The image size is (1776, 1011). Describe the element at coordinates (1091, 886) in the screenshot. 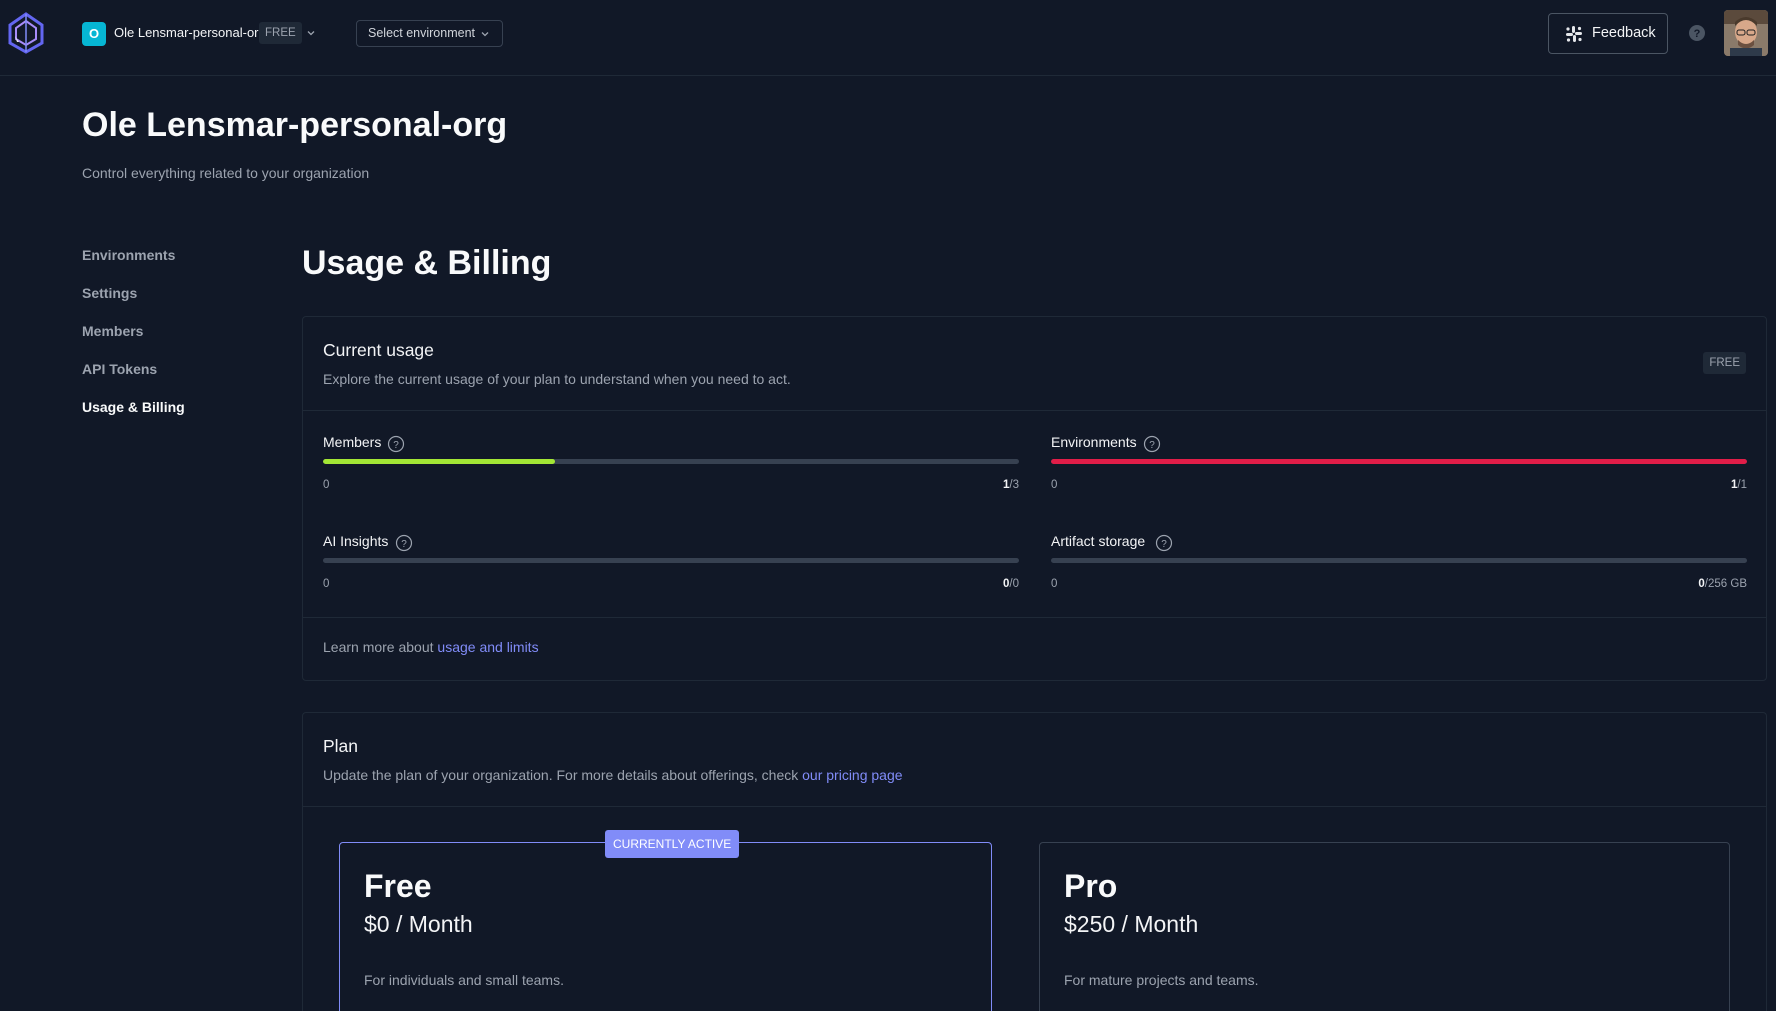

I see `plan-tier-name: Pro` at that location.